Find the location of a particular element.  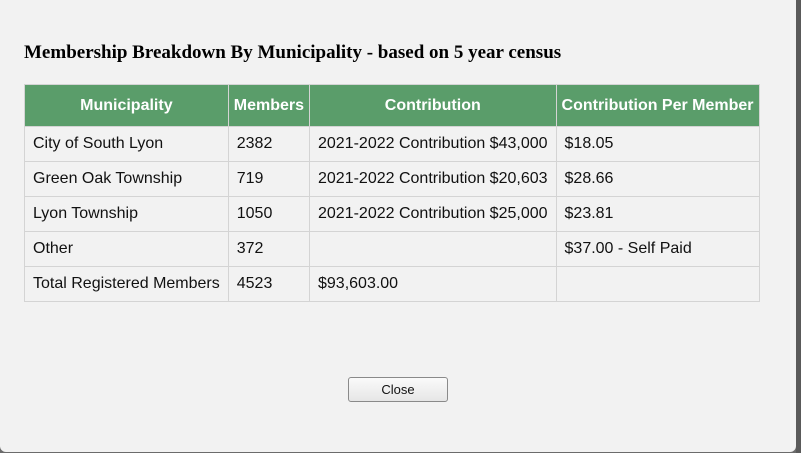

cell-municipality: City of South Lyon is located at coordinates (126, 144).